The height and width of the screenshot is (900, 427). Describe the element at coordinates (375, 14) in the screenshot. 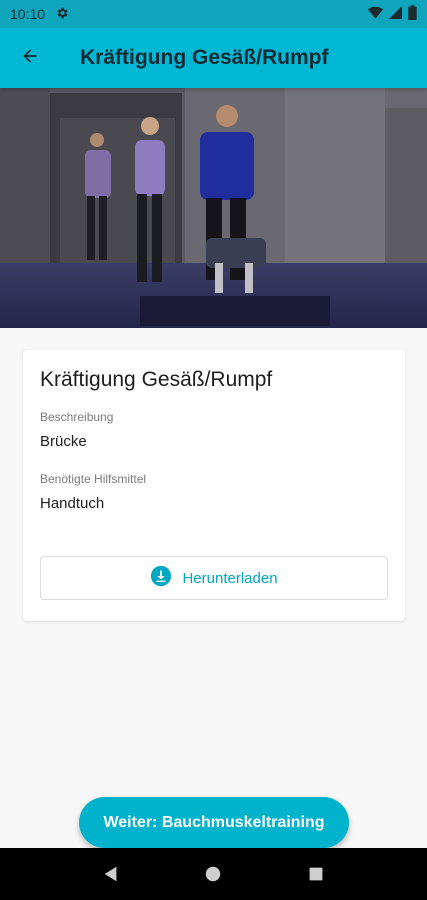

I see `wifi-icon` at that location.